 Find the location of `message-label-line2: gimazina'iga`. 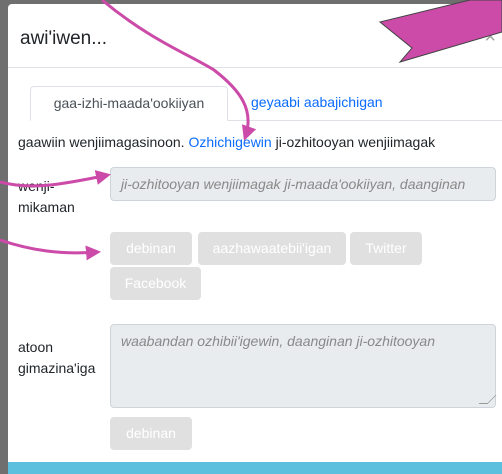

message-label-line2: gimazina'iga is located at coordinates (57, 368).